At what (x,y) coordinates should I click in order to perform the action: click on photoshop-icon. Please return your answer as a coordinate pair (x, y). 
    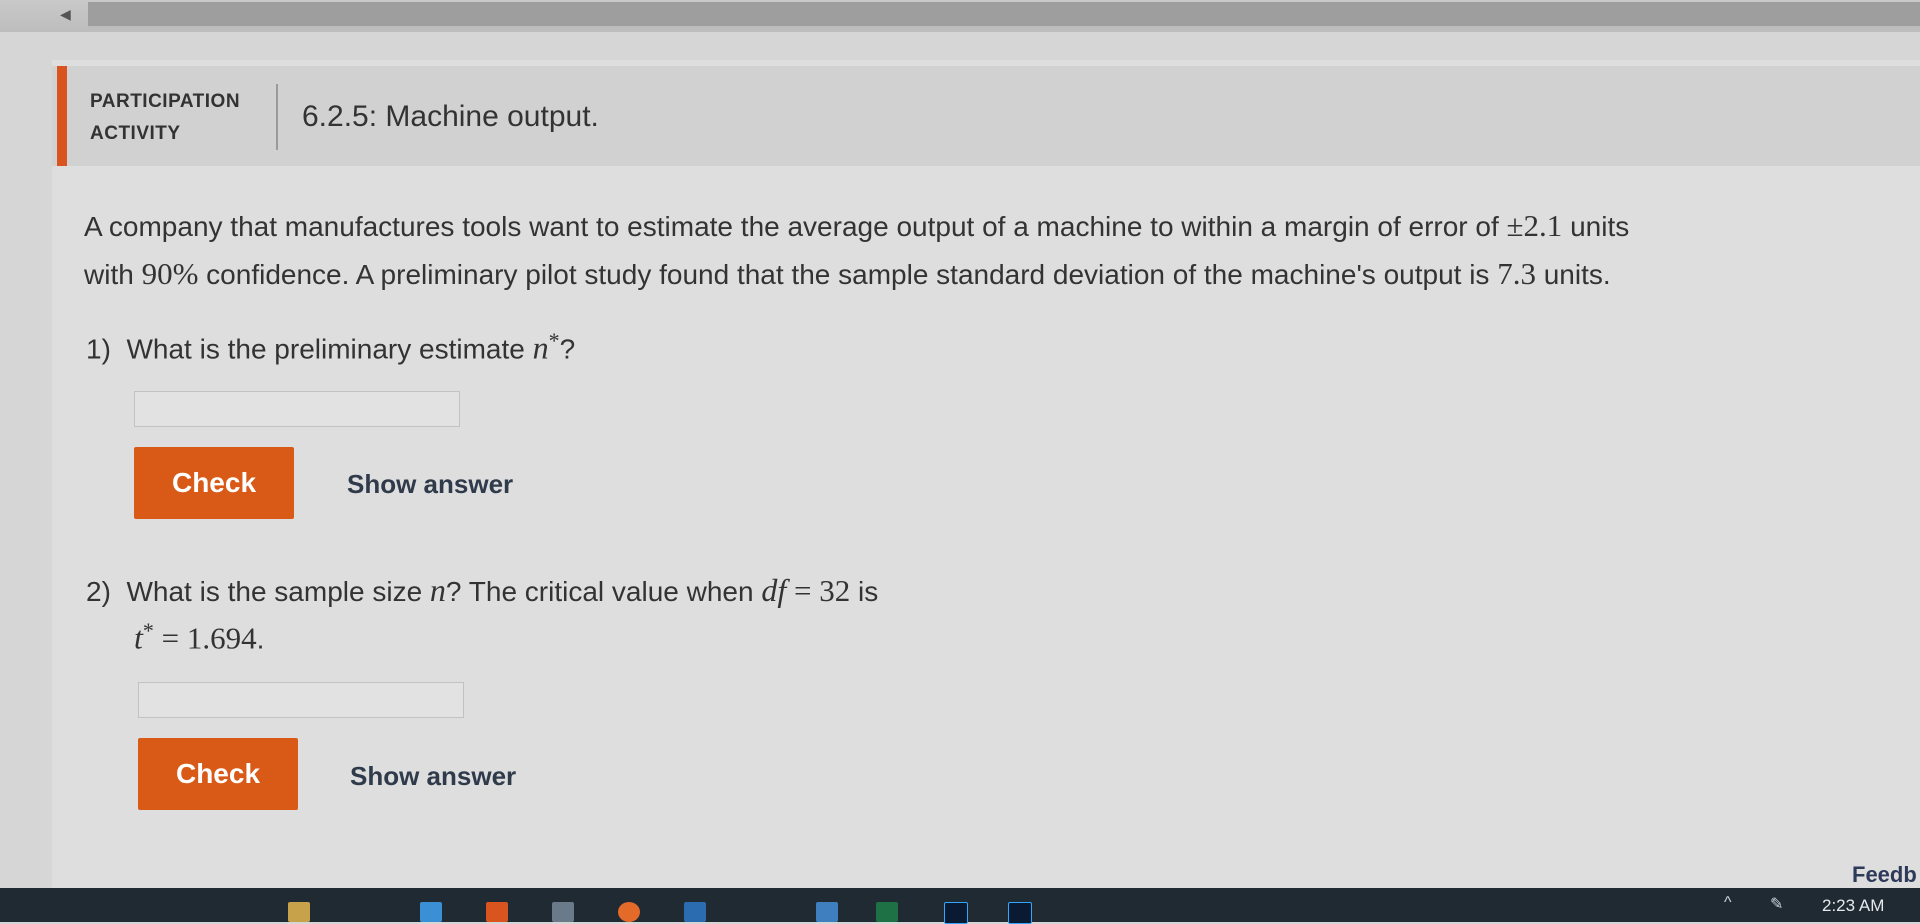
    Looking at the image, I should click on (956, 913).